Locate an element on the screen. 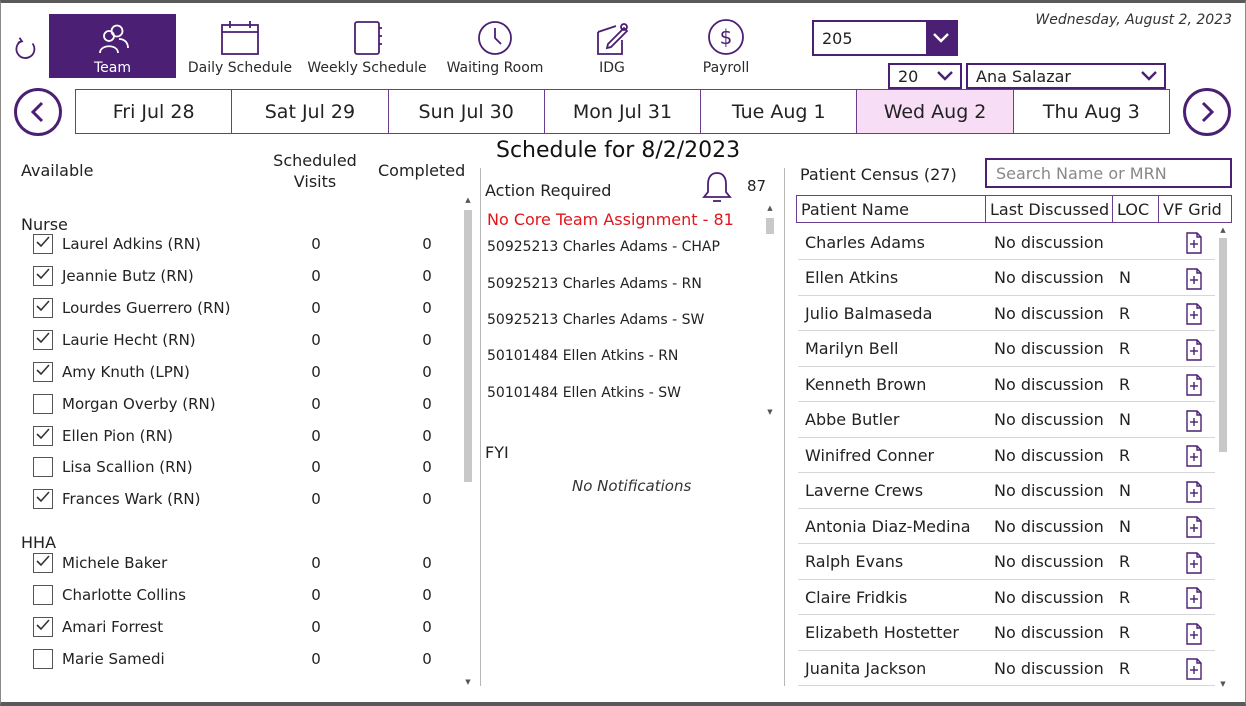 The width and height of the screenshot is (1246, 706). nav-weekly-schedule-button: Weekly Schedule is located at coordinates (367, 46).